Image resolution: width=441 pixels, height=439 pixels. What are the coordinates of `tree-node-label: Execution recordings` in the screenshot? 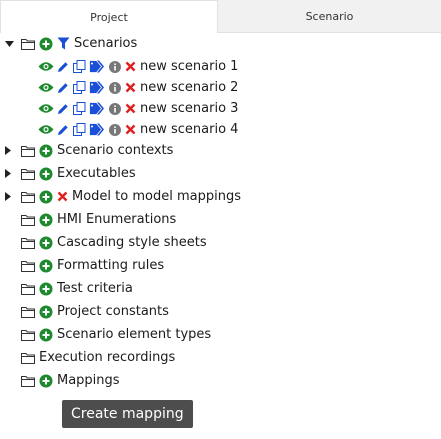 It's located at (107, 357).